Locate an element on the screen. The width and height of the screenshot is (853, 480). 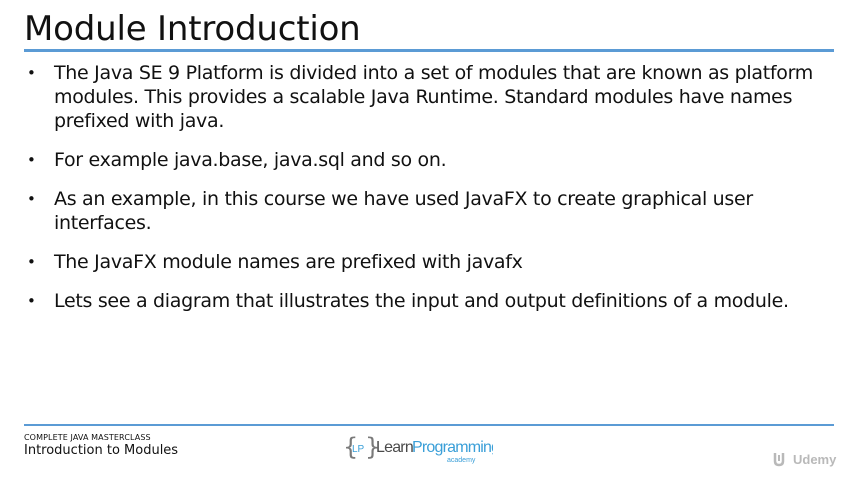
logo-word-programming: Programming is located at coordinates (452, 447).